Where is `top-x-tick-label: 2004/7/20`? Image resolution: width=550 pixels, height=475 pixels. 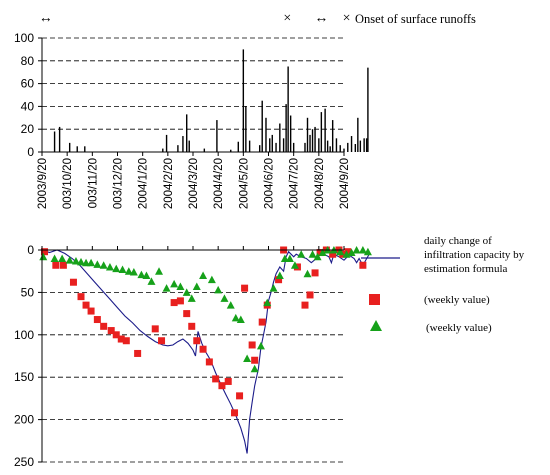
top-x-tick-label: 2004/7/20 is located at coordinates (295, 183).